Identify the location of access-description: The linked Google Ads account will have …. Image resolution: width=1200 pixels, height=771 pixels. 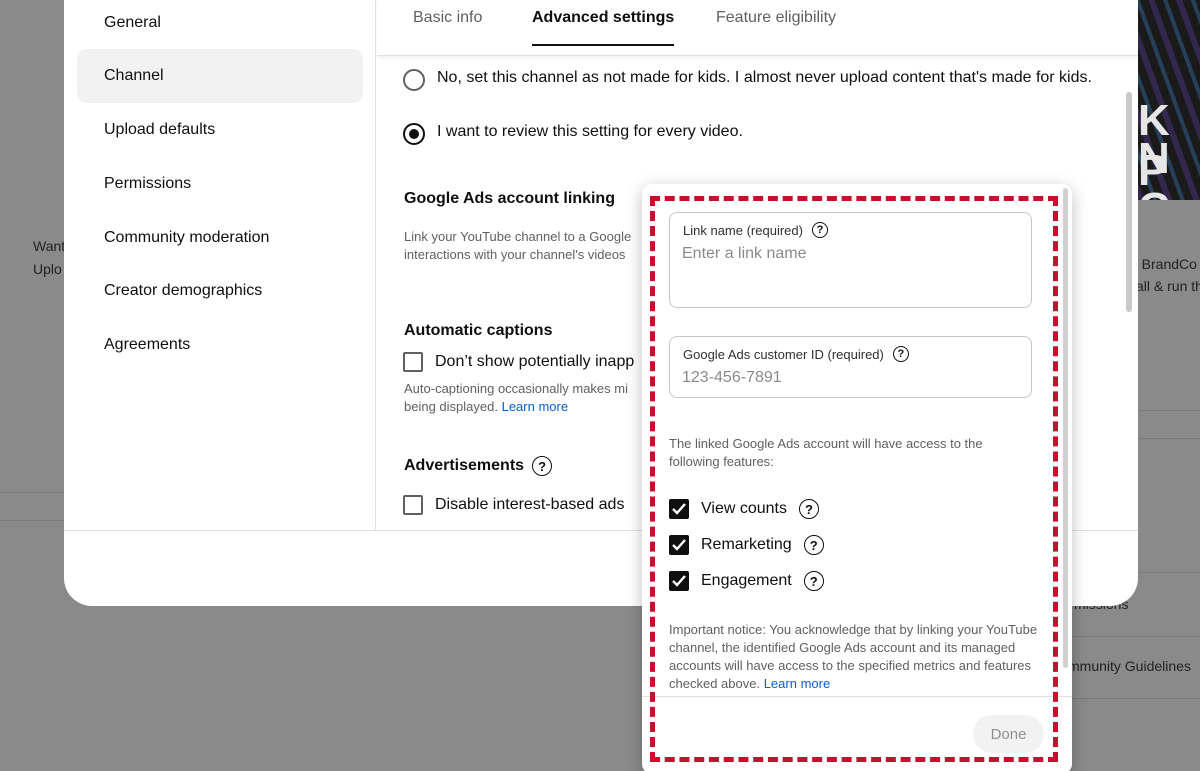
(826, 452).